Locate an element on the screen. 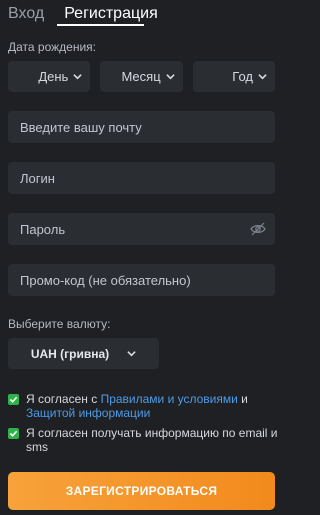  news-checkbox is located at coordinates (13, 433).